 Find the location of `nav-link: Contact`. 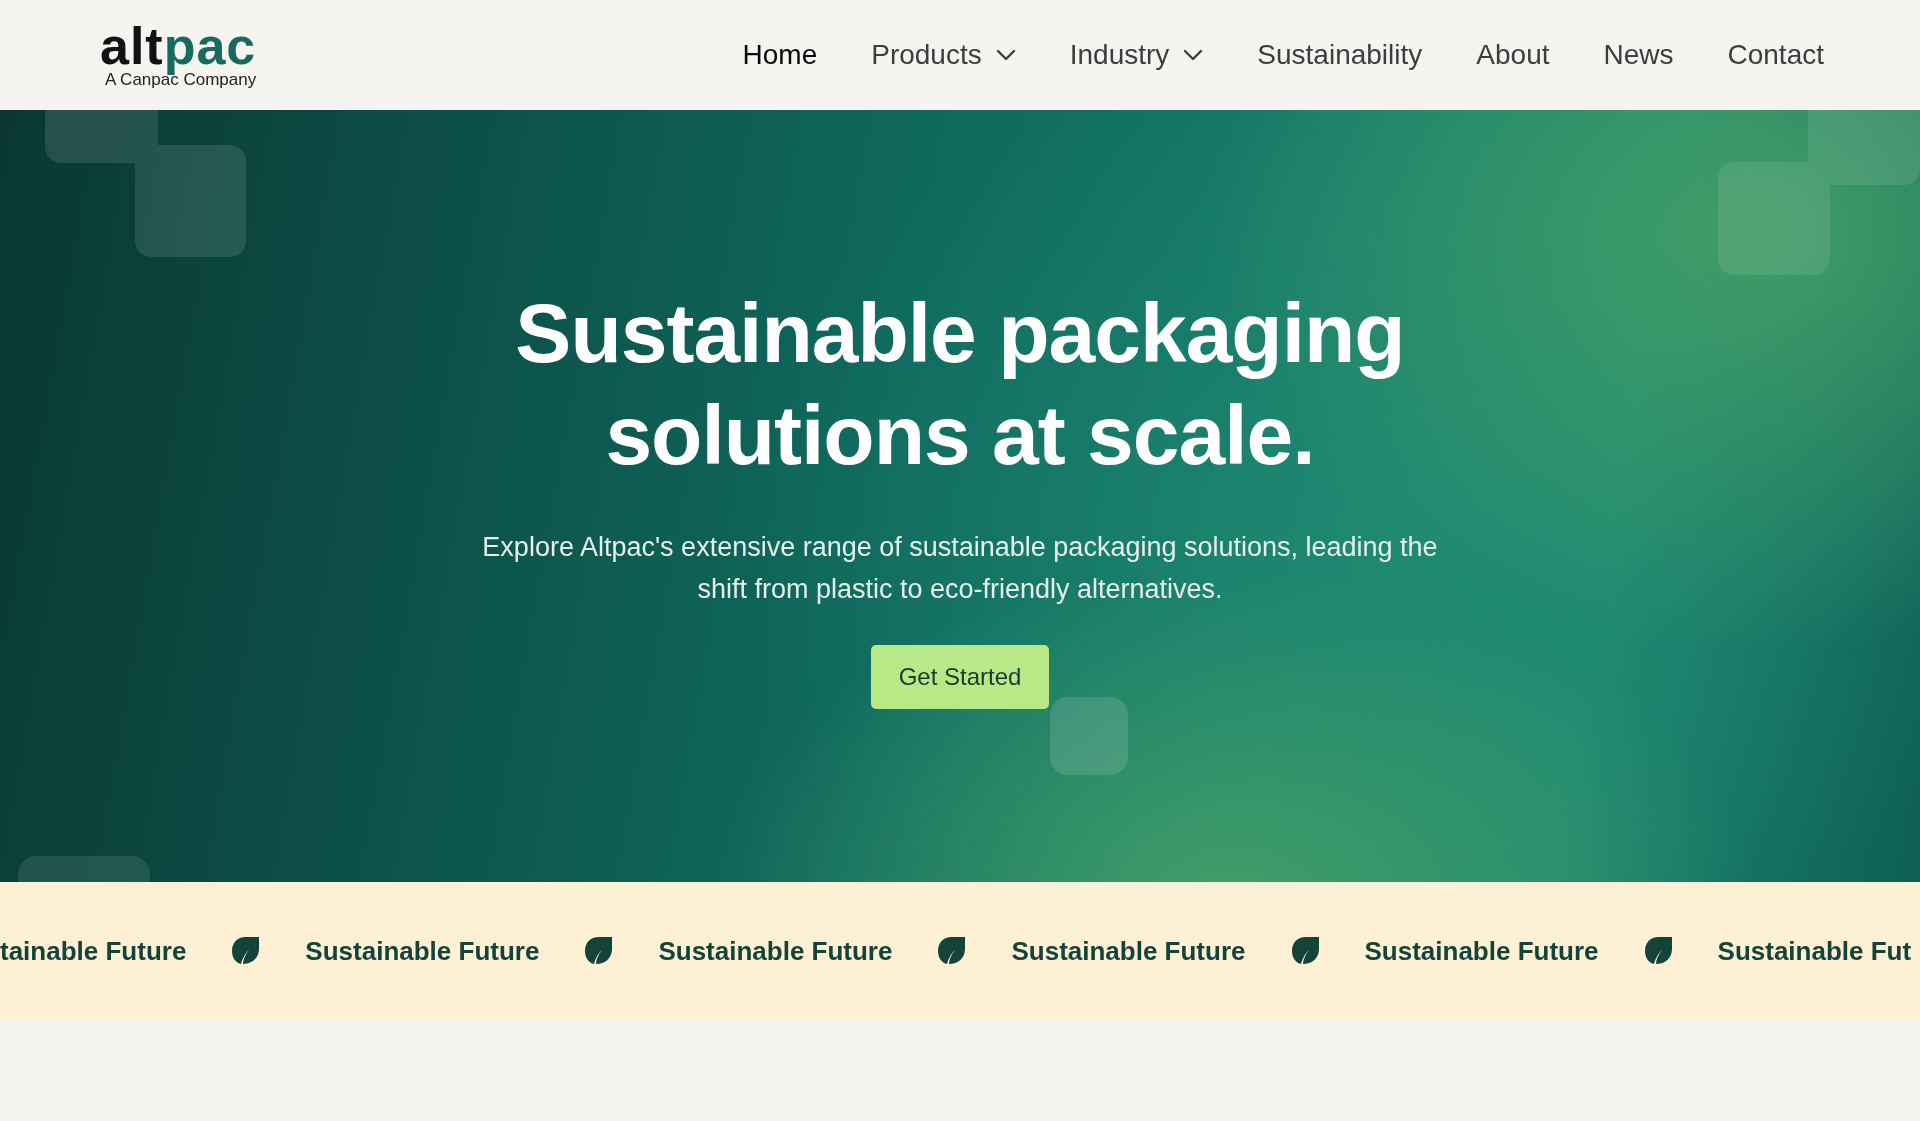

nav-link: Contact is located at coordinates (1775, 55).